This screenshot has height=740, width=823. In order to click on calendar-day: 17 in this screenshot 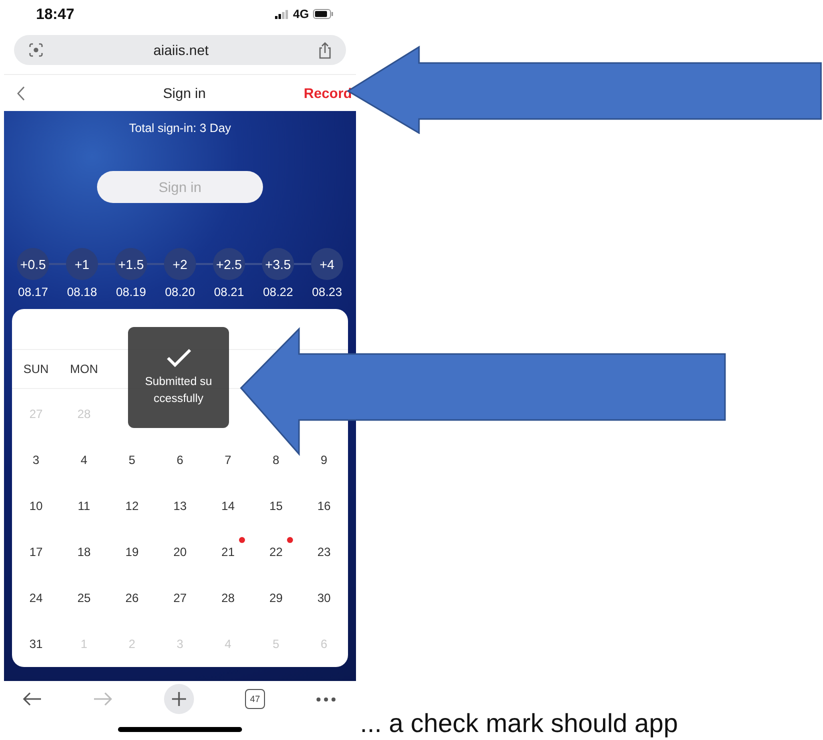, I will do `click(36, 550)`.